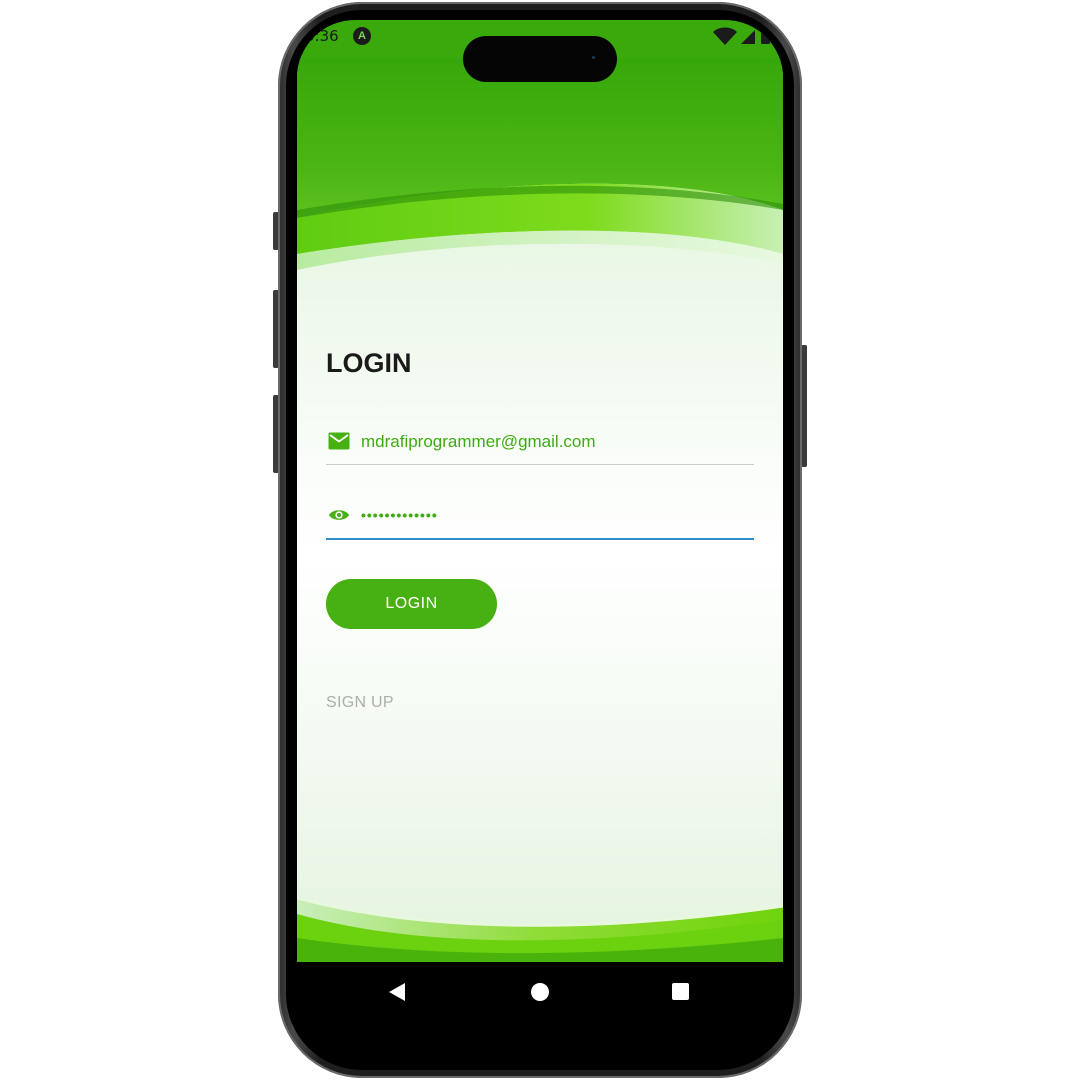 The width and height of the screenshot is (1080, 1080). Describe the element at coordinates (725, 36) in the screenshot. I see `wifi-icon` at that location.